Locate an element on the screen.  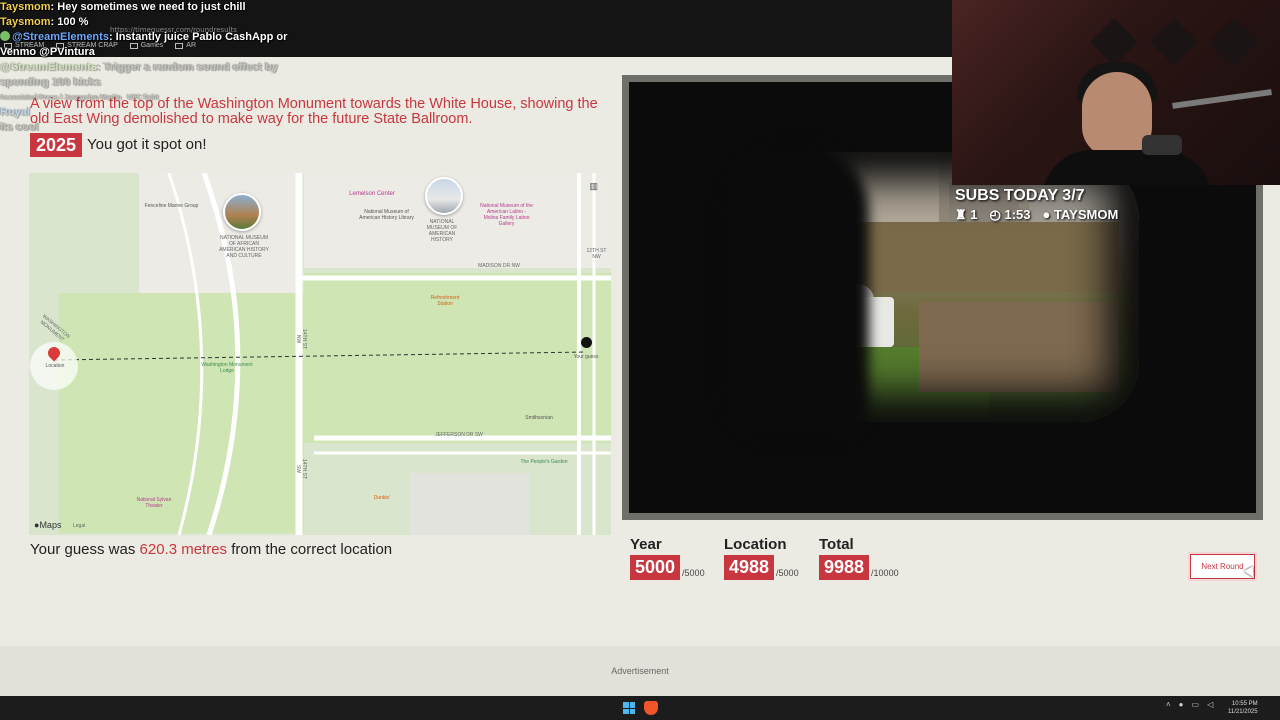
chat-line: Venmo @PVintura is located at coordinates (47, 52).